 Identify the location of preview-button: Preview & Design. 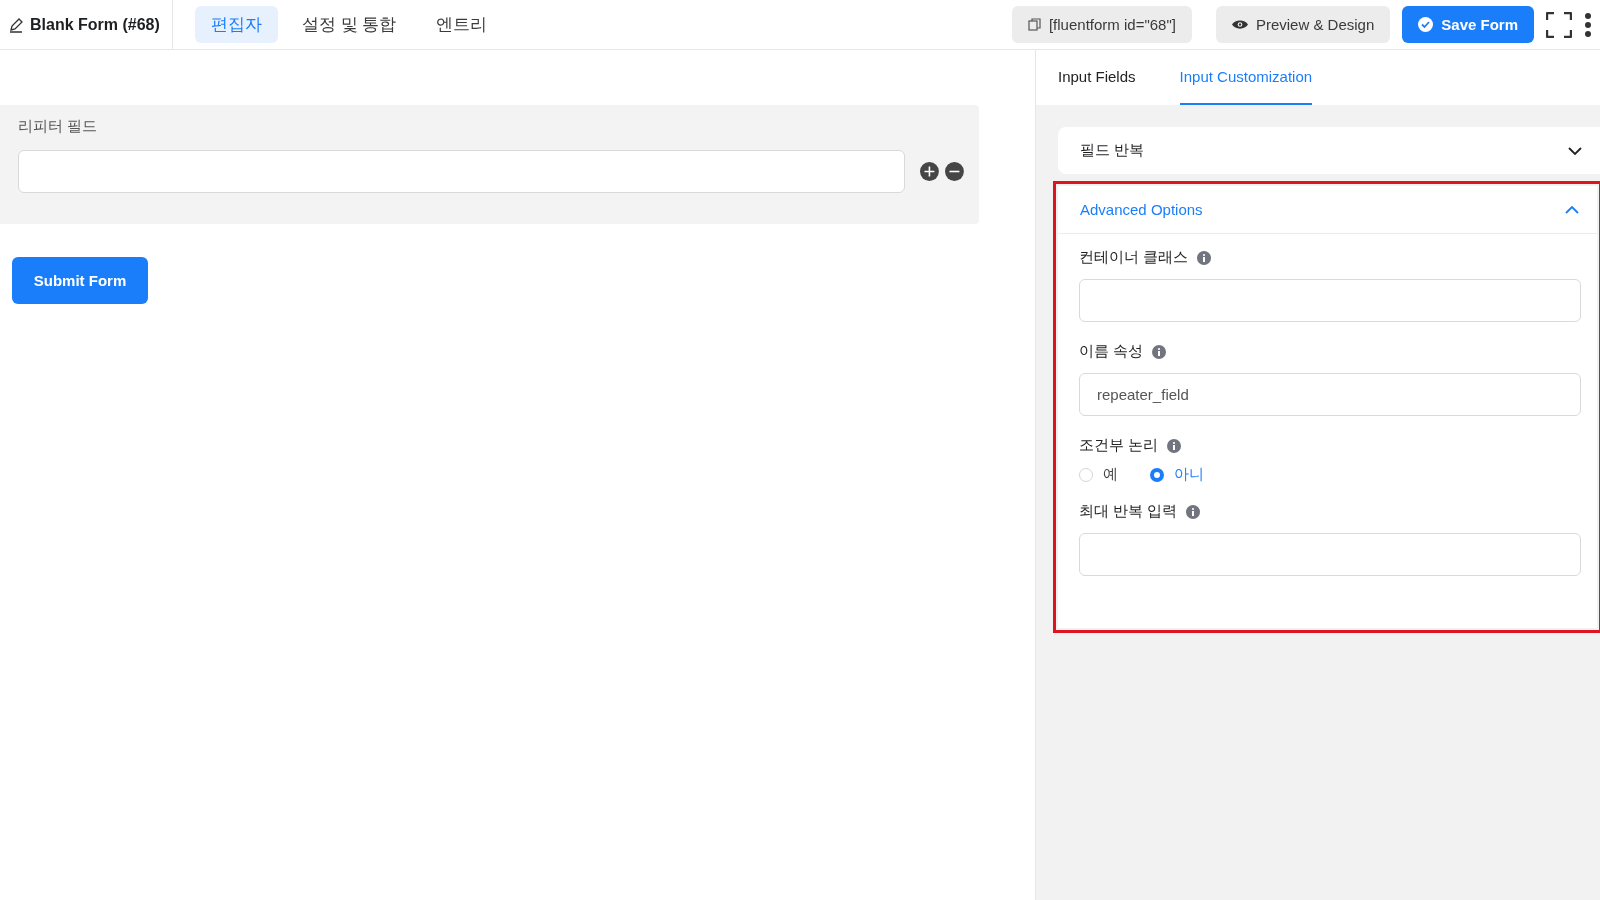
(1303, 24).